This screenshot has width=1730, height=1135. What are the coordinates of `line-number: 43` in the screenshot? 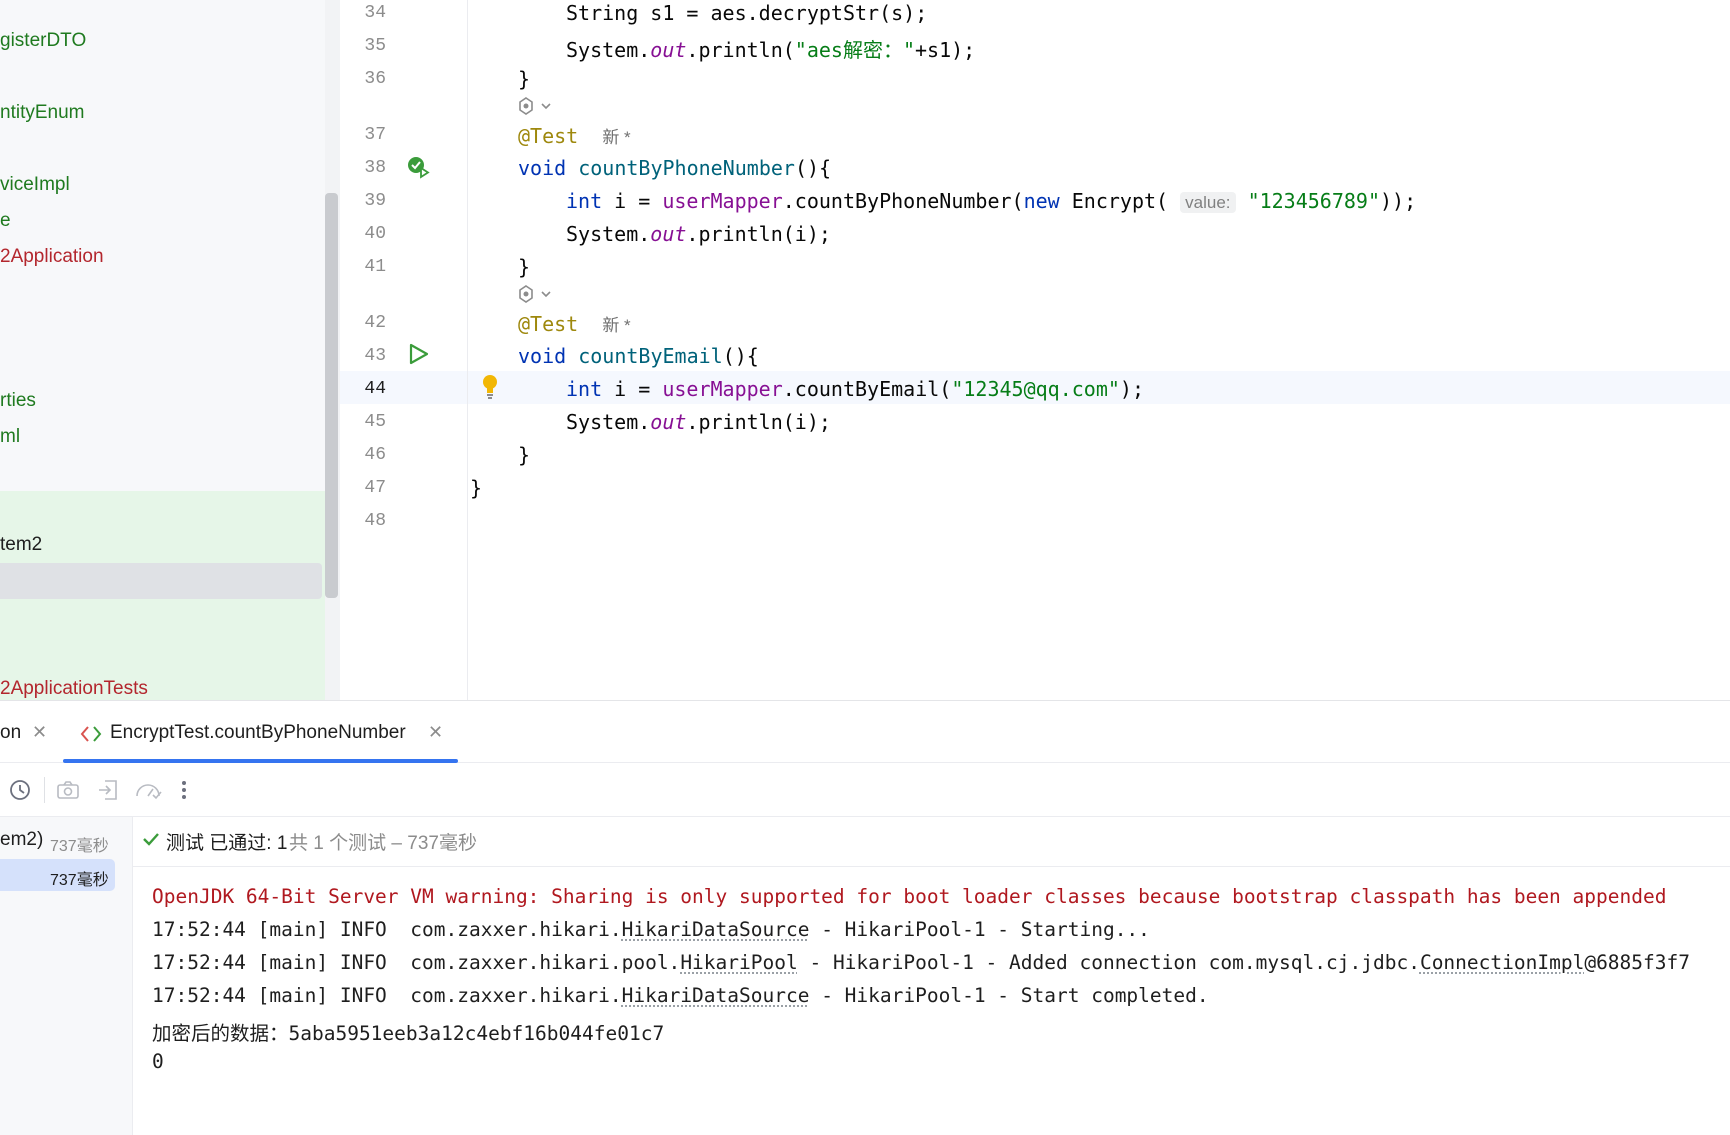 It's located at (363, 356).